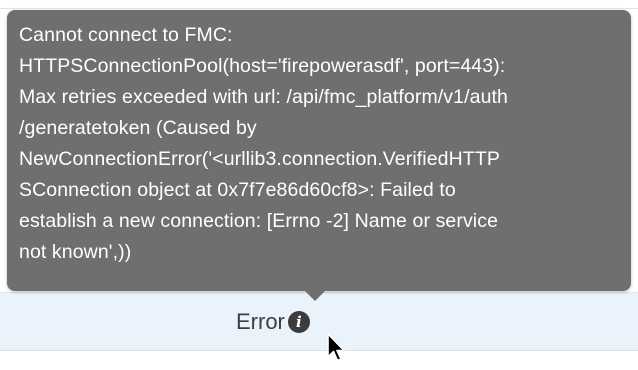  Describe the element at coordinates (315, 295) in the screenshot. I see `tooltip-arrow` at that location.